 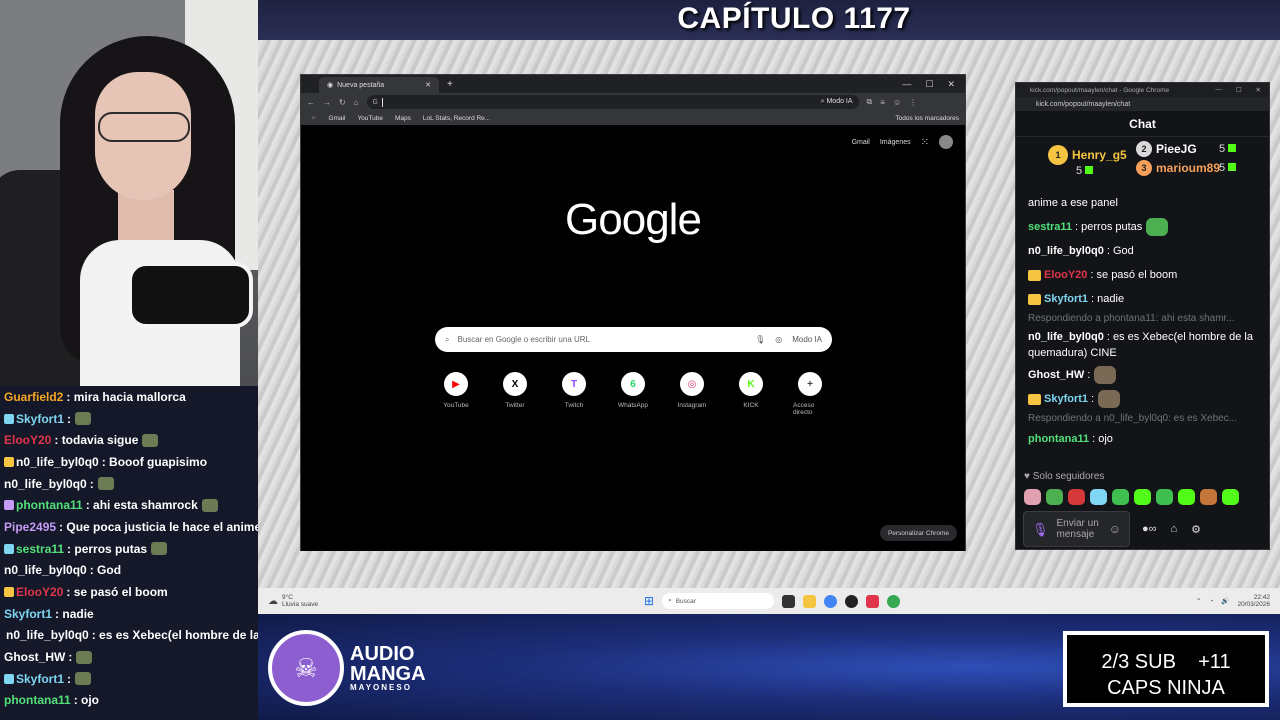 What do you see at coordinates (300, 604) in the screenshot?
I see `weather-desc: Lluvia suave` at bounding box center [300, 604].